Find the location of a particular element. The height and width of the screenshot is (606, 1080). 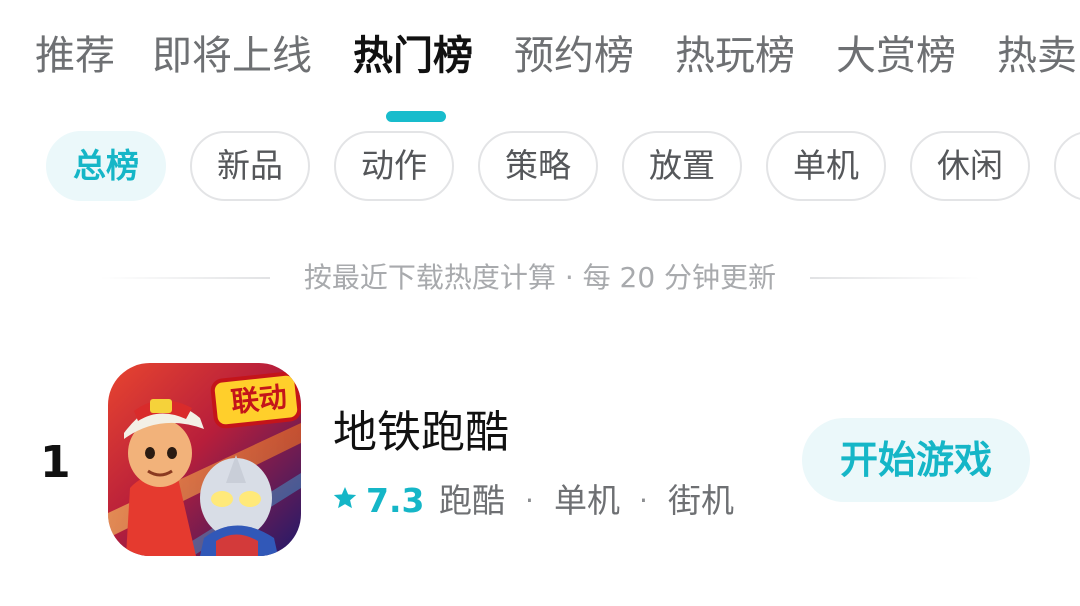

tab-hot-play-ranking: 热玩榜 is located at coordinates (735, 56).